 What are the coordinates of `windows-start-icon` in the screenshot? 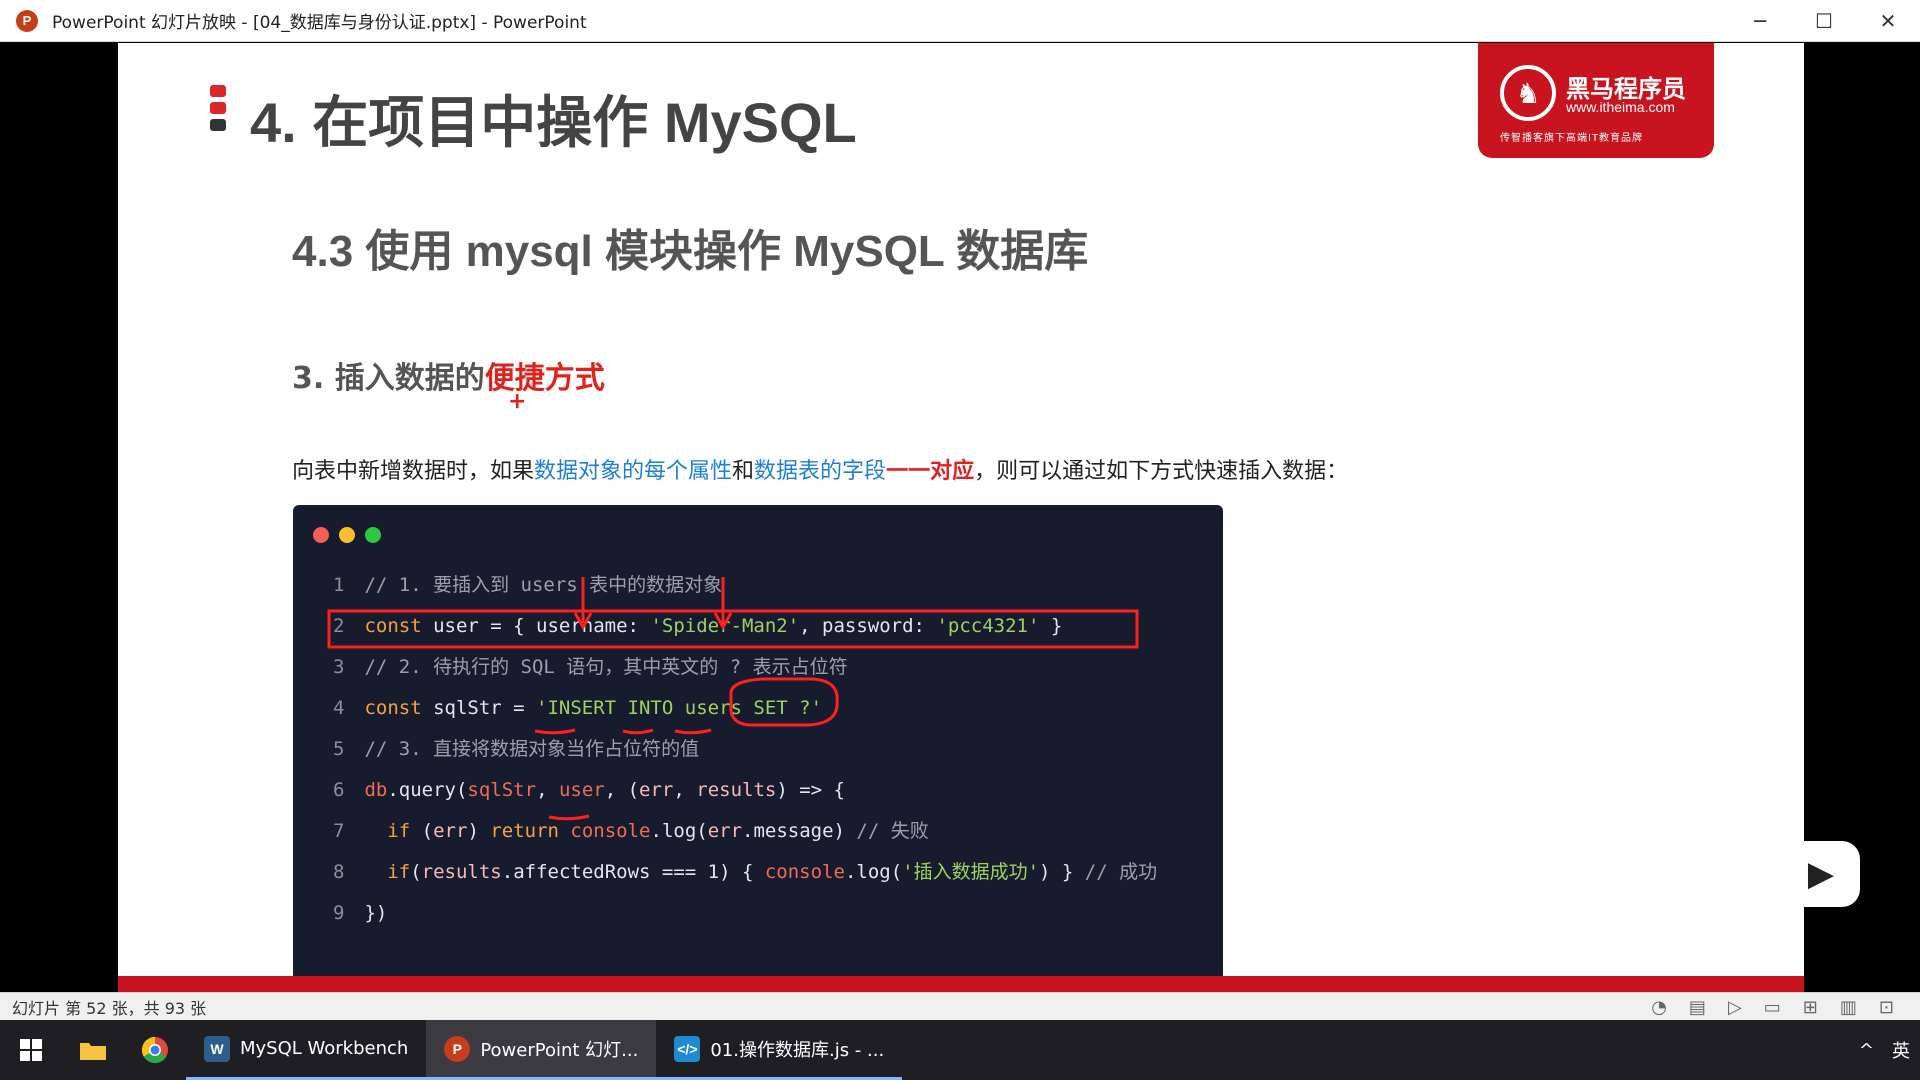 It's located at (31, 1050).